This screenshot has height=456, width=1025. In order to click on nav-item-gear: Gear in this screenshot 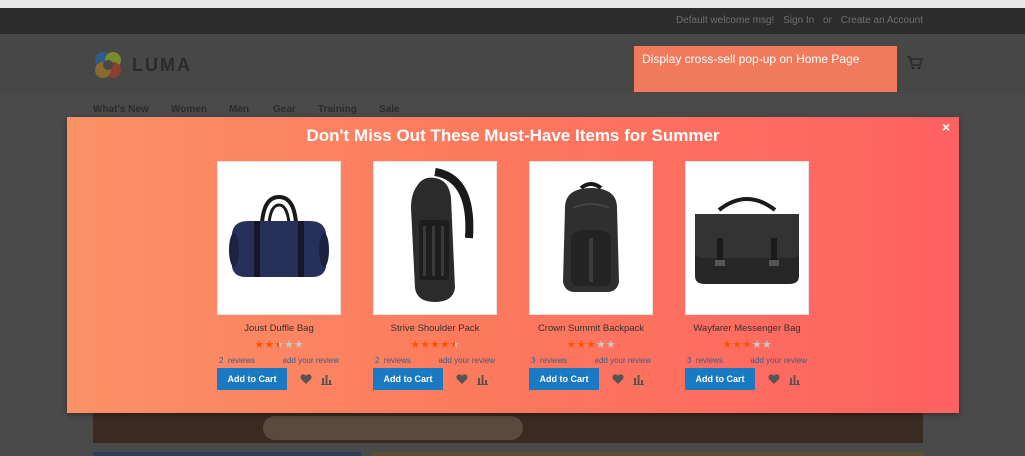, I will do `click(284, 109)`.